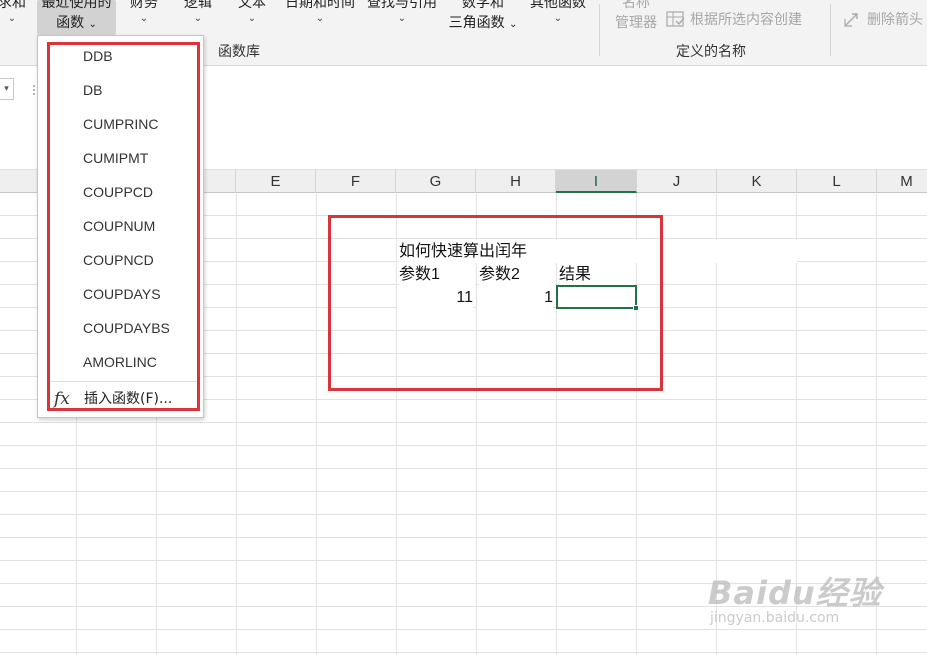 The image size is (927, 655). Describe the element at coordinates (757, 181) in the screenshot. I see `column-header-k: K` at that location.